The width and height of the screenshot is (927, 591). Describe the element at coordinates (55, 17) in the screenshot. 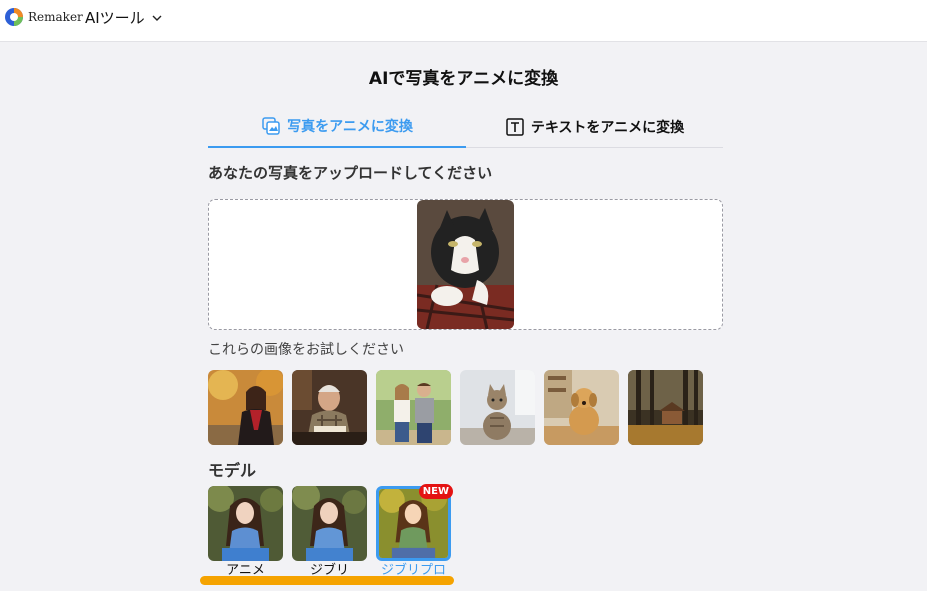

I see `brand-name: Remaker` at that location.